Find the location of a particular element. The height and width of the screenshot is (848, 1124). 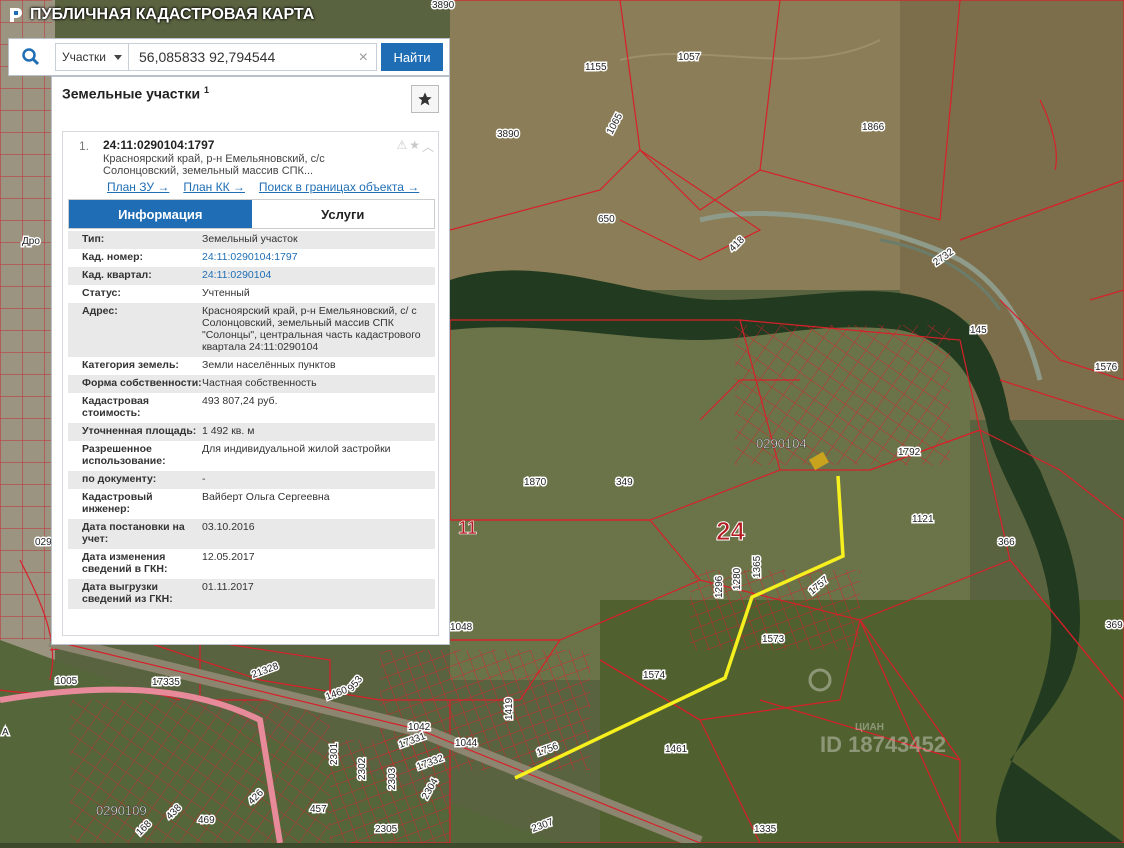

map-label: 1576 is located at coordinates (1106, 367).